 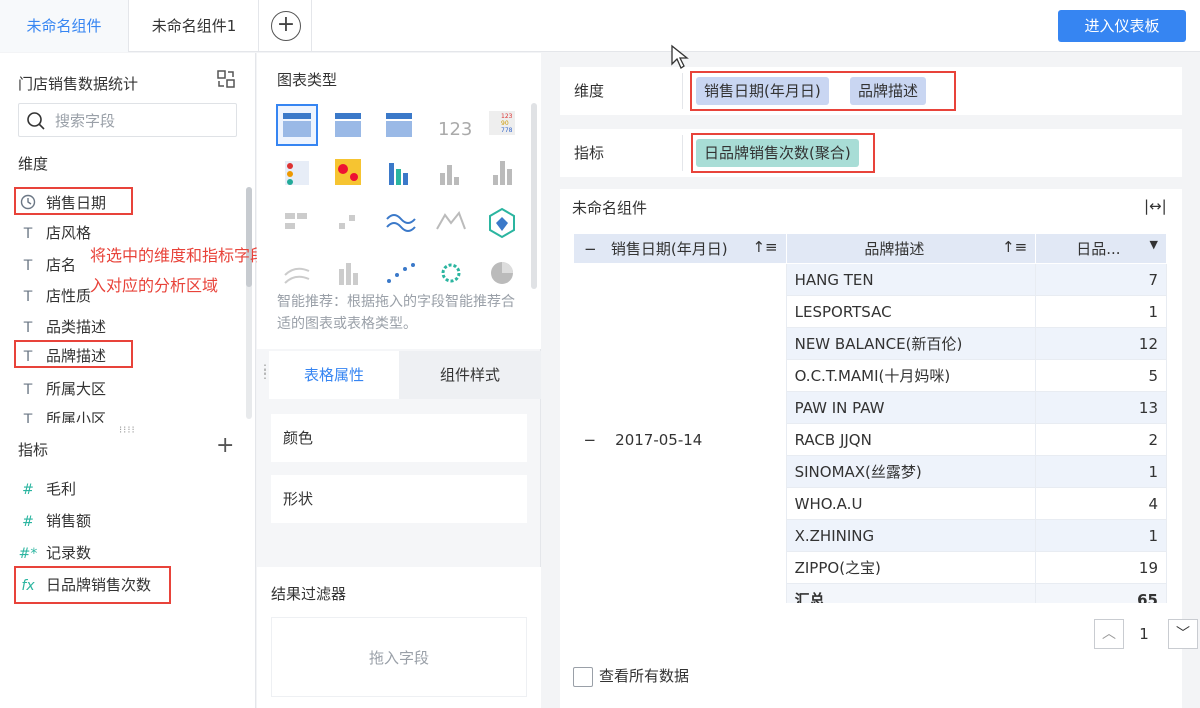 I want to click on column-header-brand: 品牌描述 ↑≡, so click(x=911, y=248).